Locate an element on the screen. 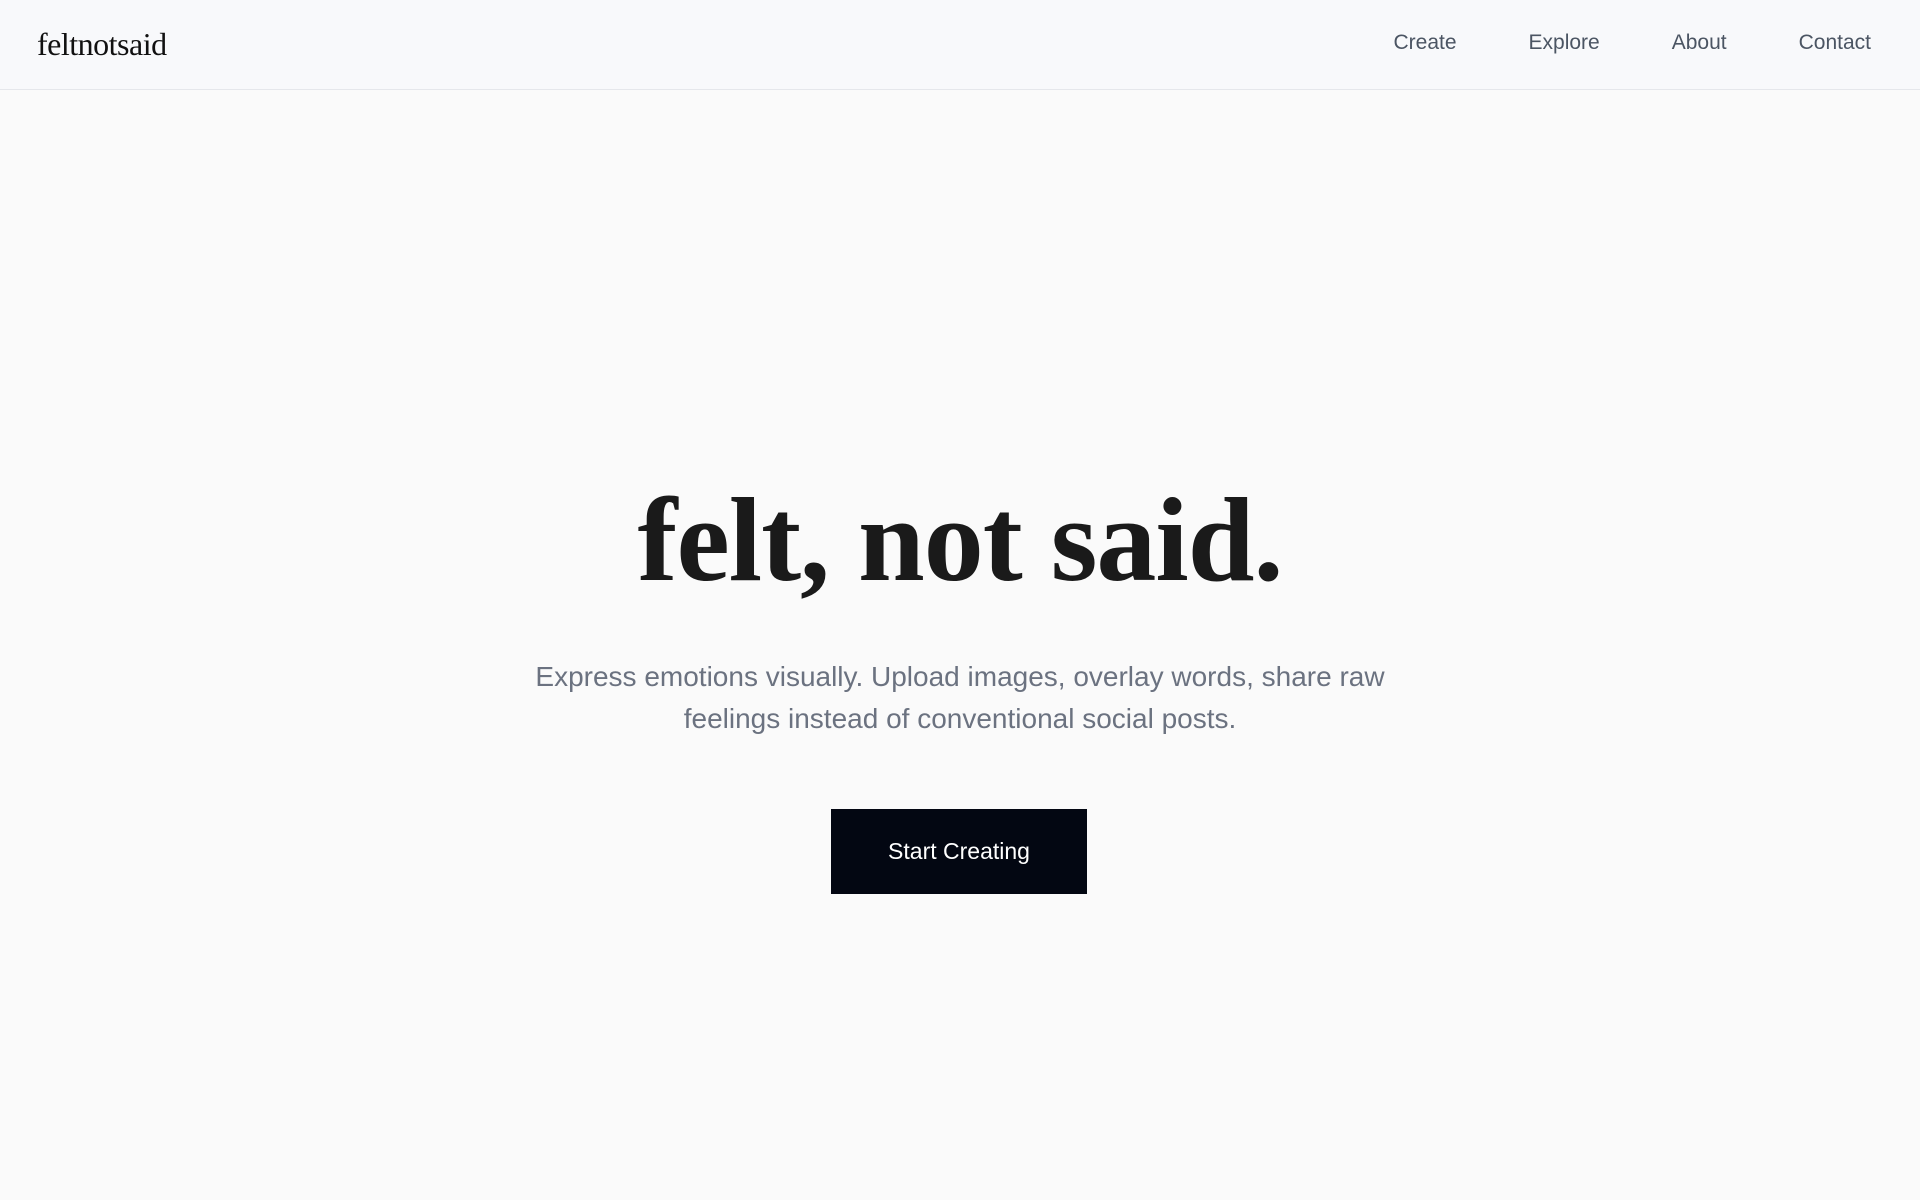 Image resolution: width=1920 pixels, height=1200 pixels. logo: feltnotsaid is located at coordinates (102, 44).